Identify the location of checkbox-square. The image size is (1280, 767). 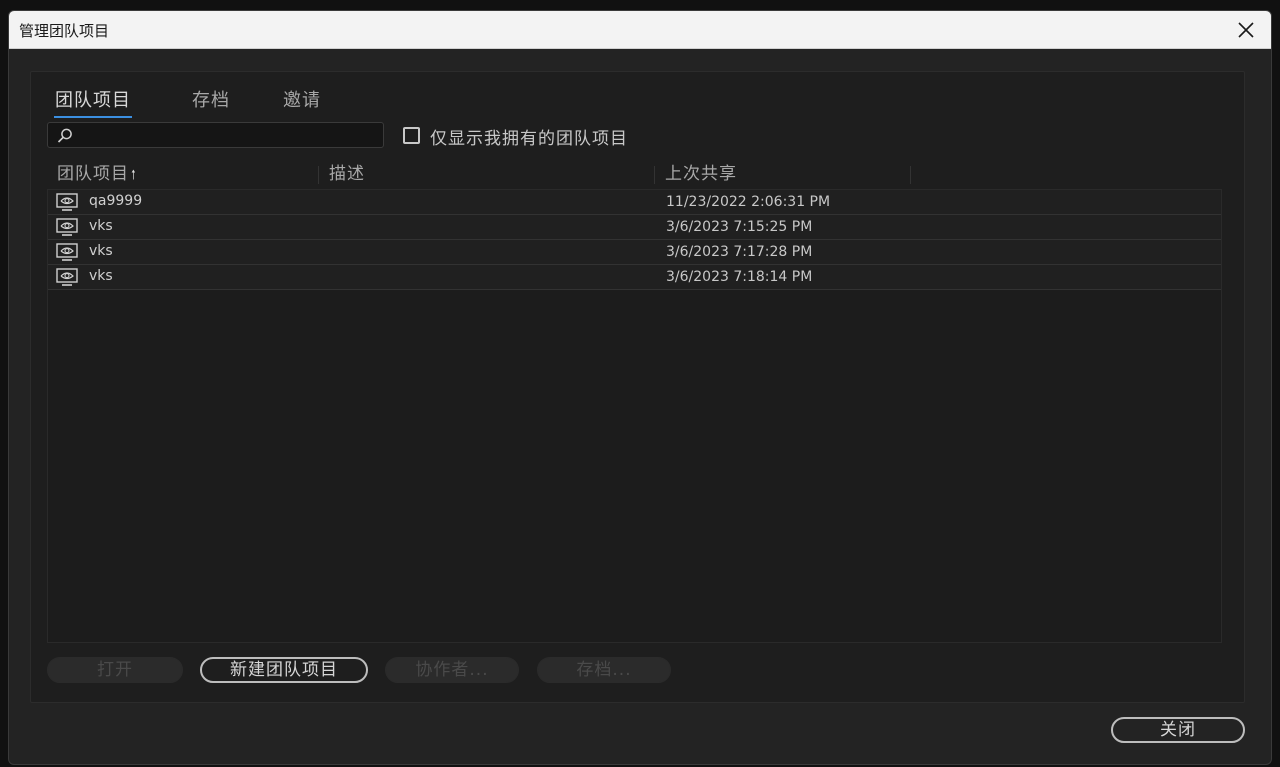
(411, 135).